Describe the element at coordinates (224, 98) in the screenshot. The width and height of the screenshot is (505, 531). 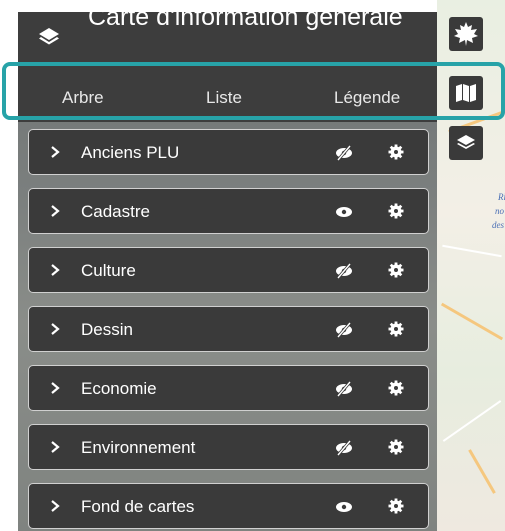
I see `tab-liste: Liste` at that location.